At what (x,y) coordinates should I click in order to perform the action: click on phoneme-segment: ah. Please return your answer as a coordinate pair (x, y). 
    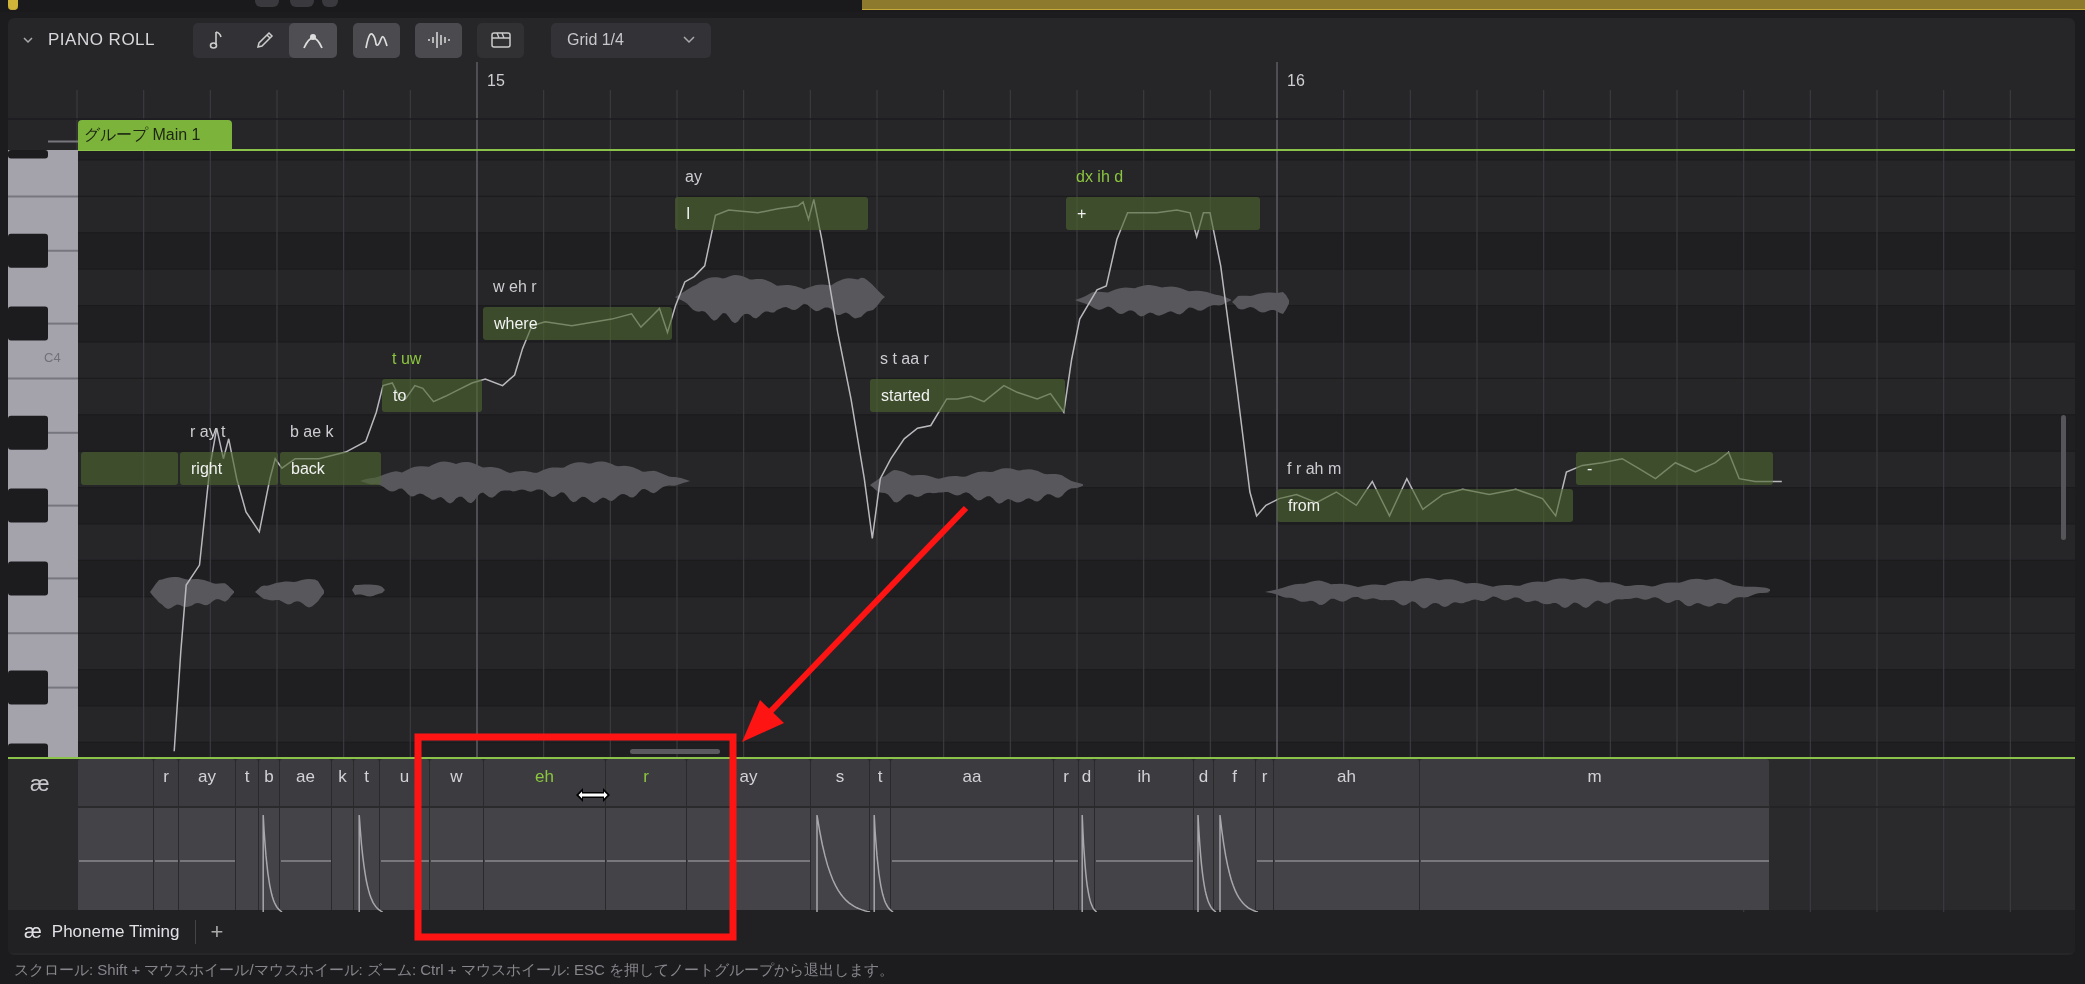
    Looking at the image, I should click on (1346, 834).